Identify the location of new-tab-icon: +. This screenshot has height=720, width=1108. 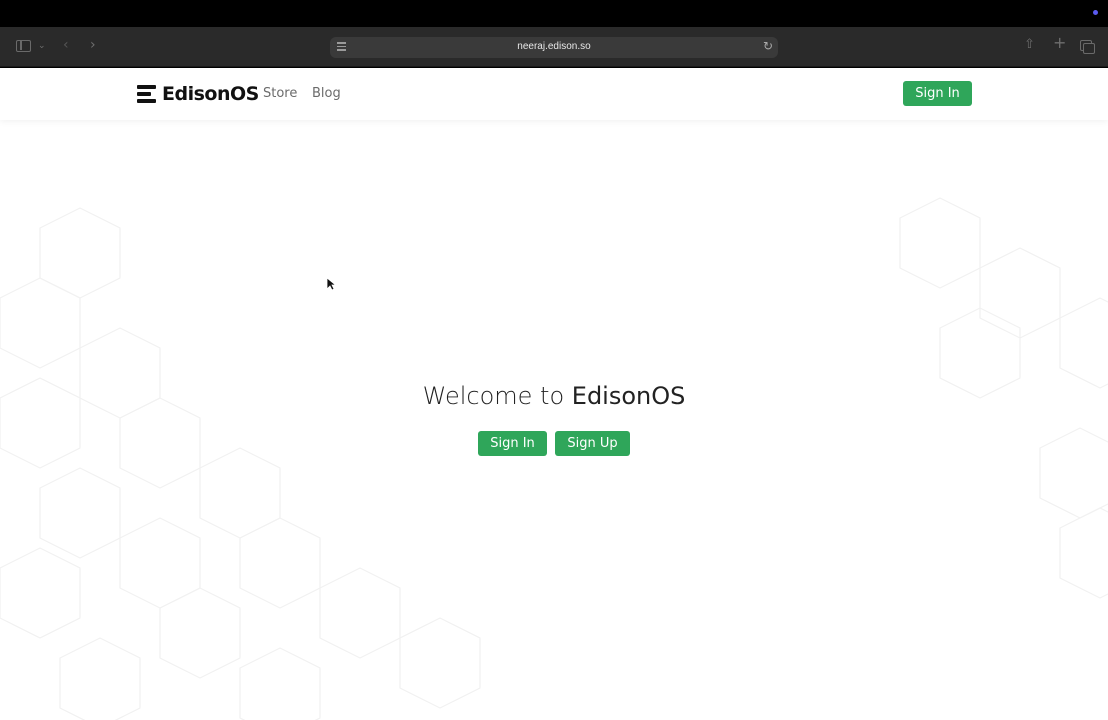
(1059, 43).